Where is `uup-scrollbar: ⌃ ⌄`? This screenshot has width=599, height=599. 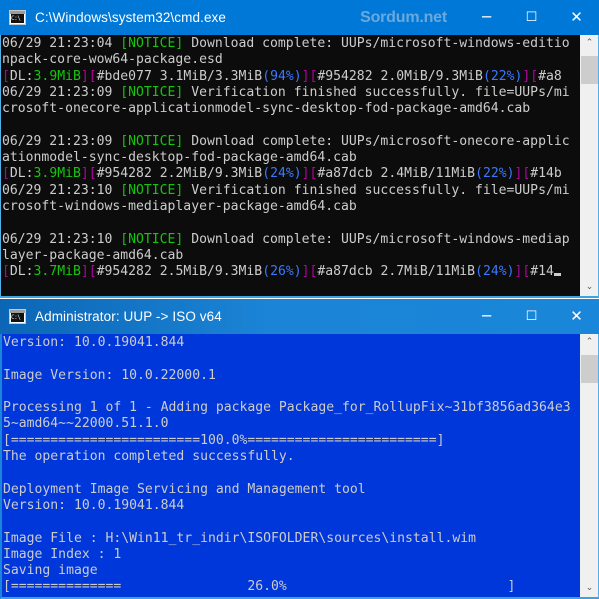
uup-scrollbar: ⌃ ⌄ is located at coordinates (589, 465).